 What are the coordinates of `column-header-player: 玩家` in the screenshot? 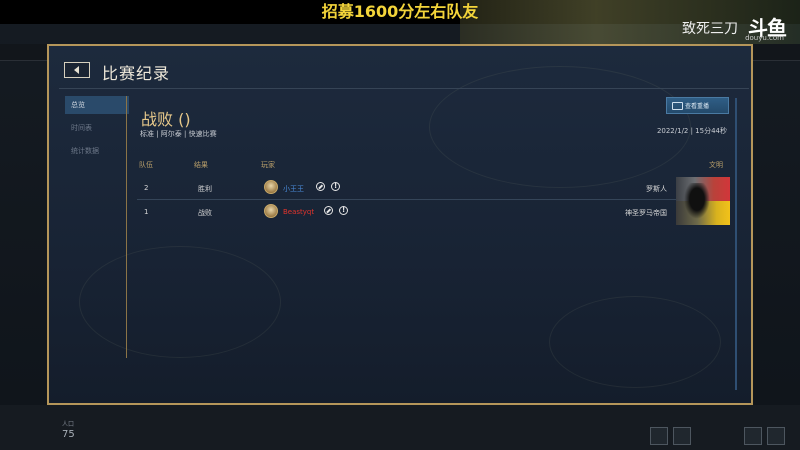 It's located at (268, 165).